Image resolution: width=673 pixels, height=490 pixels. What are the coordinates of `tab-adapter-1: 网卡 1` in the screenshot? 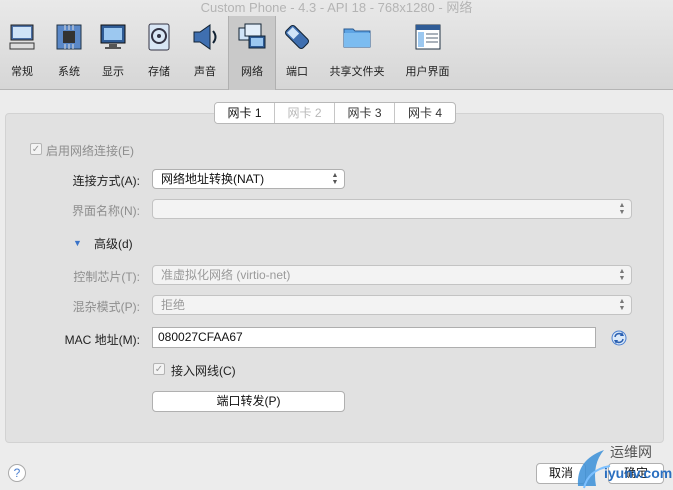 It's located at (245, 113).